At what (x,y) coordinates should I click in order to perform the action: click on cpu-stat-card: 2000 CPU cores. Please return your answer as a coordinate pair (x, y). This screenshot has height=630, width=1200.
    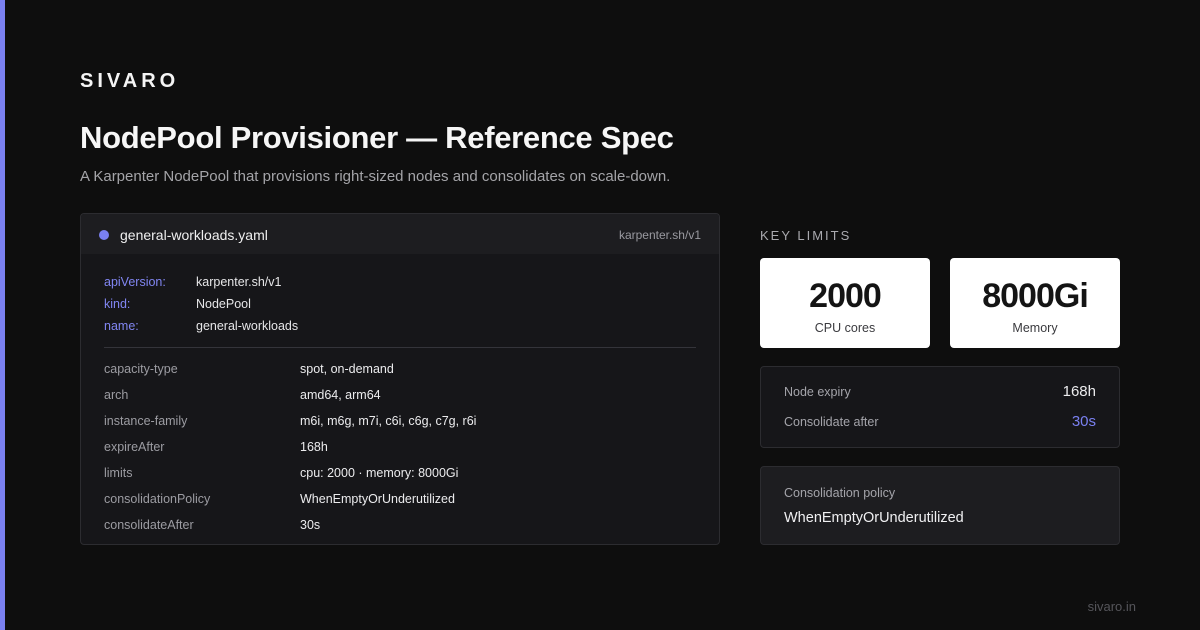
    Looking at the image, I should click on (845, 303).